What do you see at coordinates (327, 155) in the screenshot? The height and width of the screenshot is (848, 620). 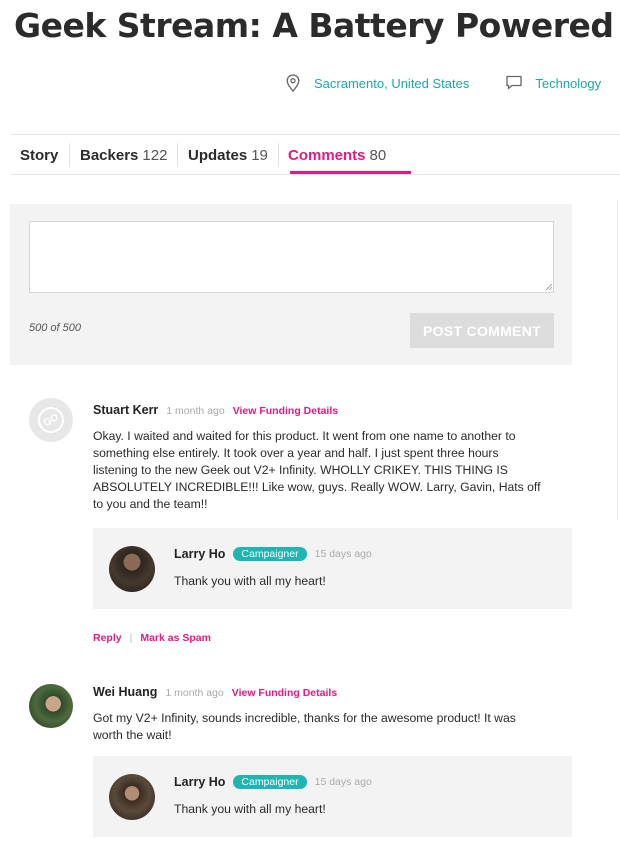 I see `tab-label: Comments` at bounding box center [327, 155].